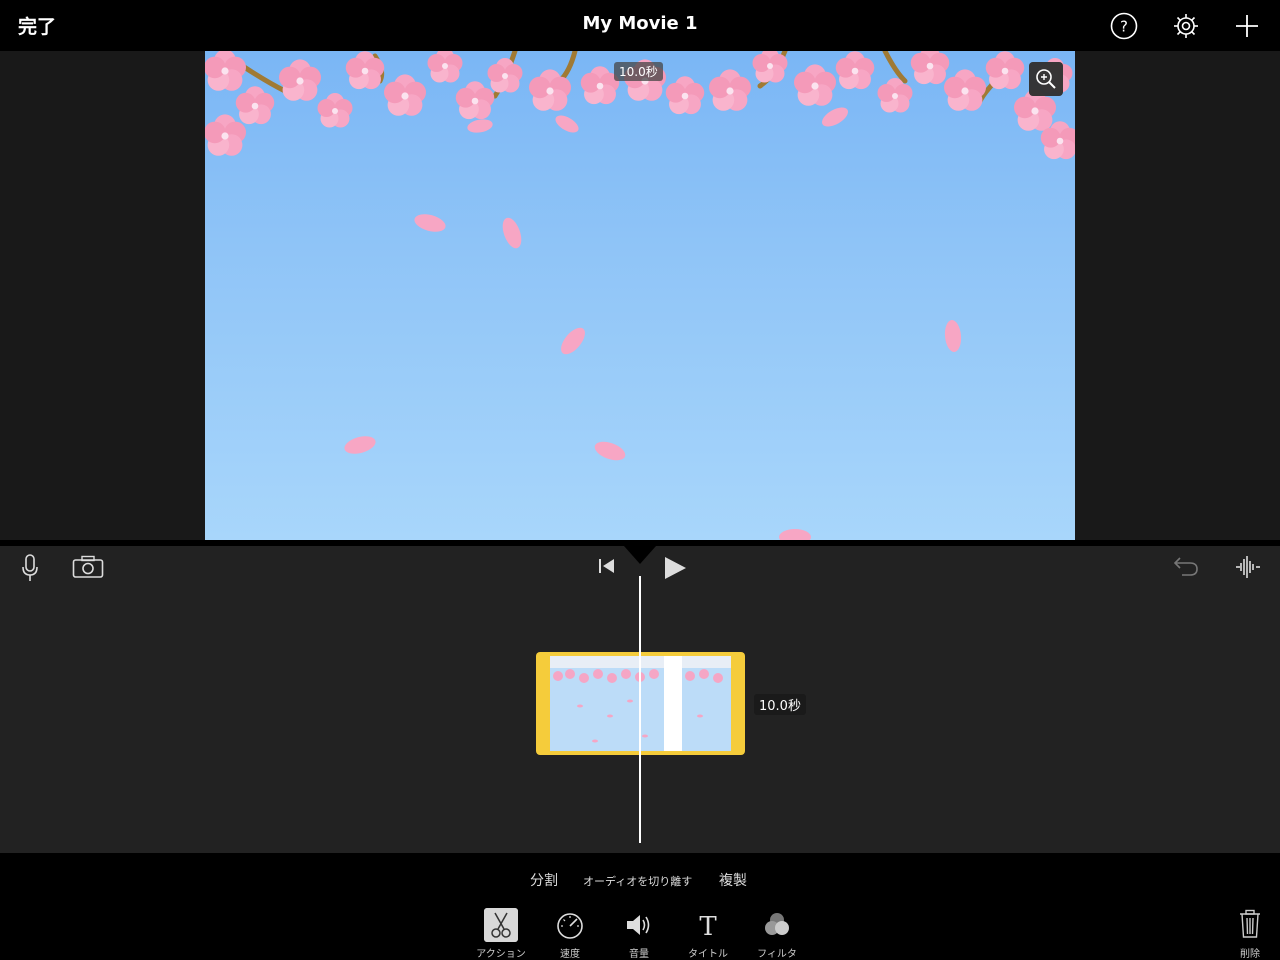 The width and height of the screenshot is (1280, 960). Describe the element at coordinates (733, 880) in the screenshot. I see `duplicate-button: 複製` at that location.